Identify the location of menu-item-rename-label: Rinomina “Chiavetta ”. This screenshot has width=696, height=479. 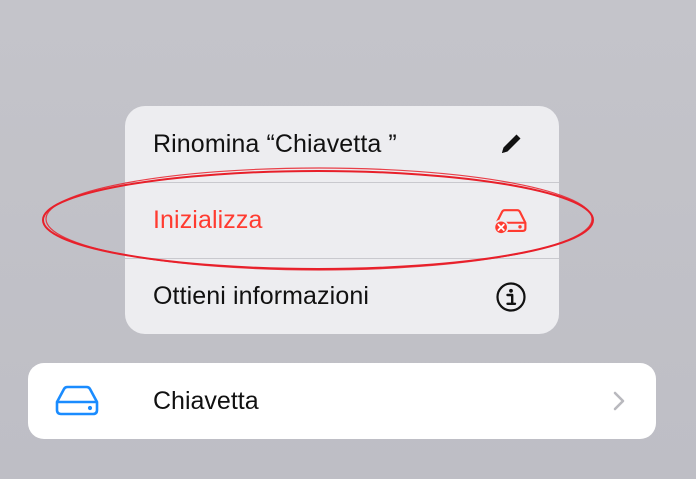
(275, 143).